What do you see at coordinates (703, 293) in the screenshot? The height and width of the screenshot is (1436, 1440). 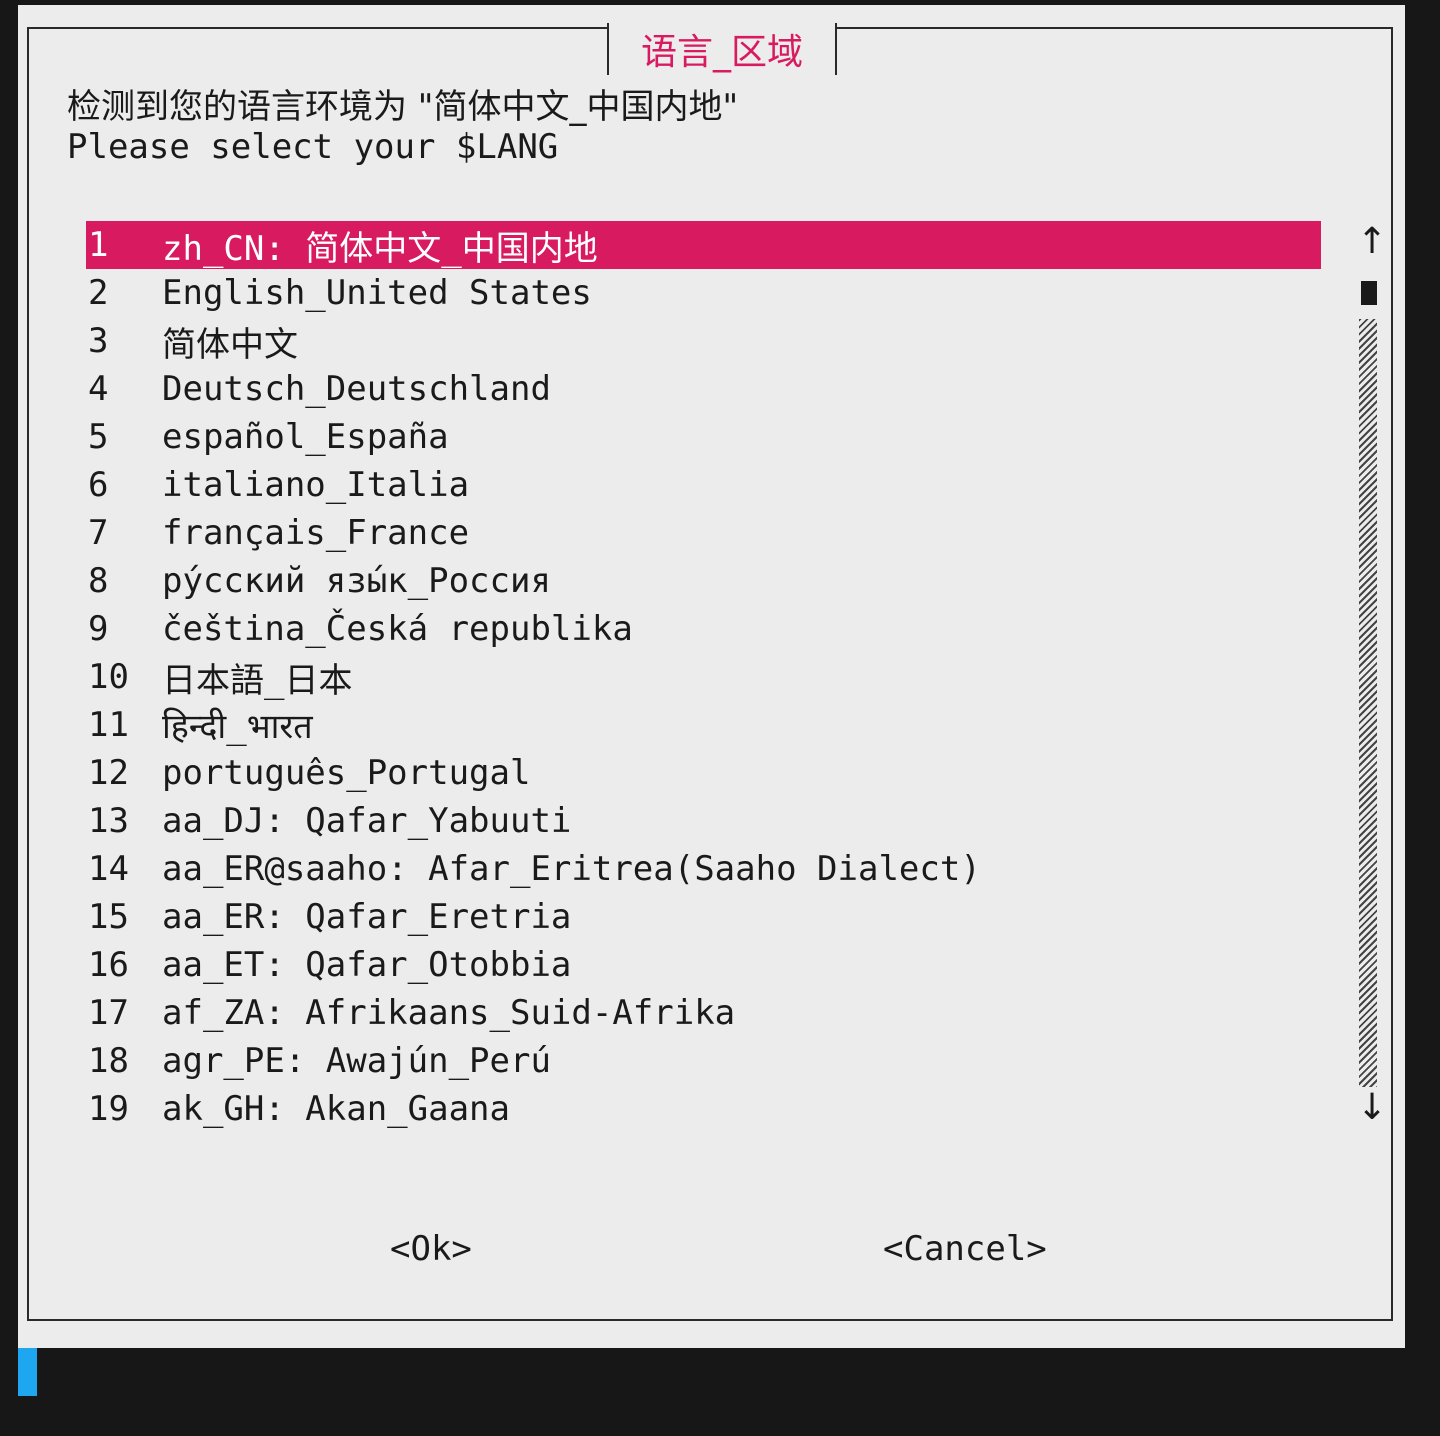 I see `list-item: 2 English_United States` at bounding box center [703, 293].